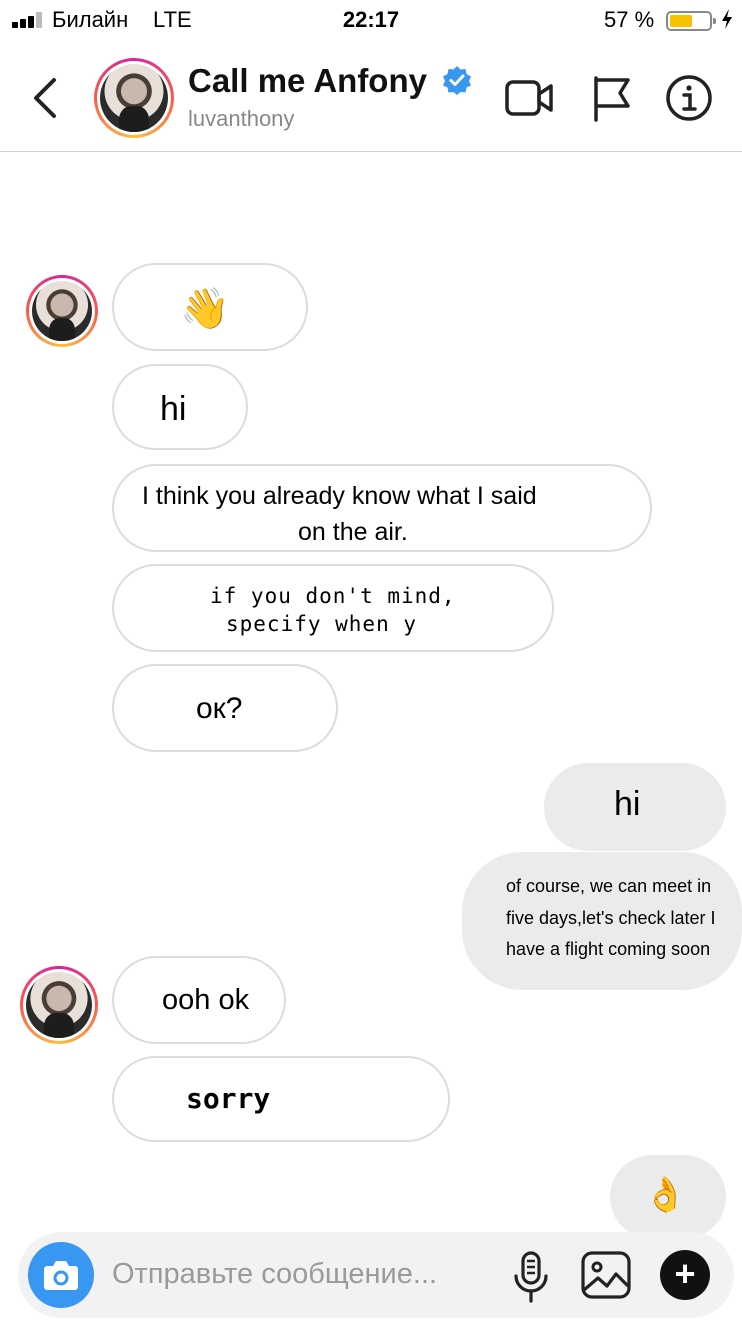  What do you see at coordinates (219, 708) in the screenshot?
I see `message-text: ок?` at bounding box center [219, 708].